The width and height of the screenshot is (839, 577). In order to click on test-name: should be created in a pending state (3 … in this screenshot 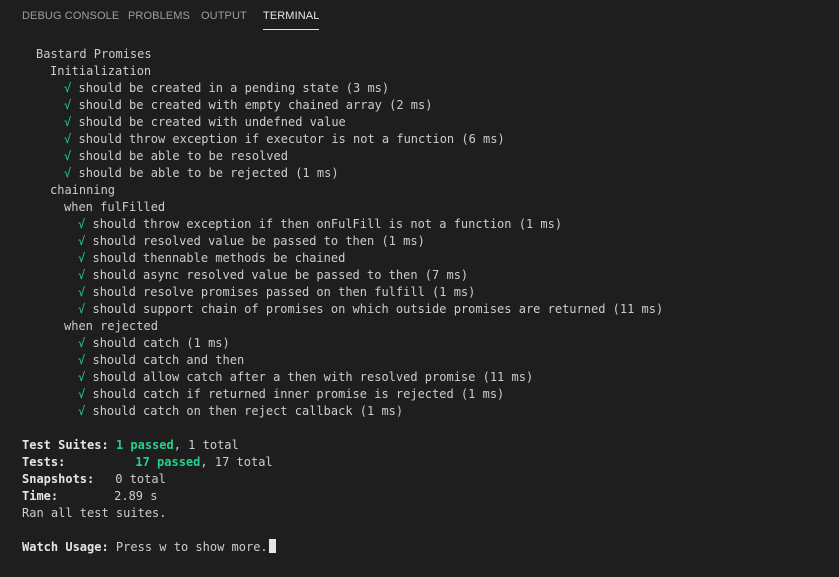, I will do `click(234, 88)`.